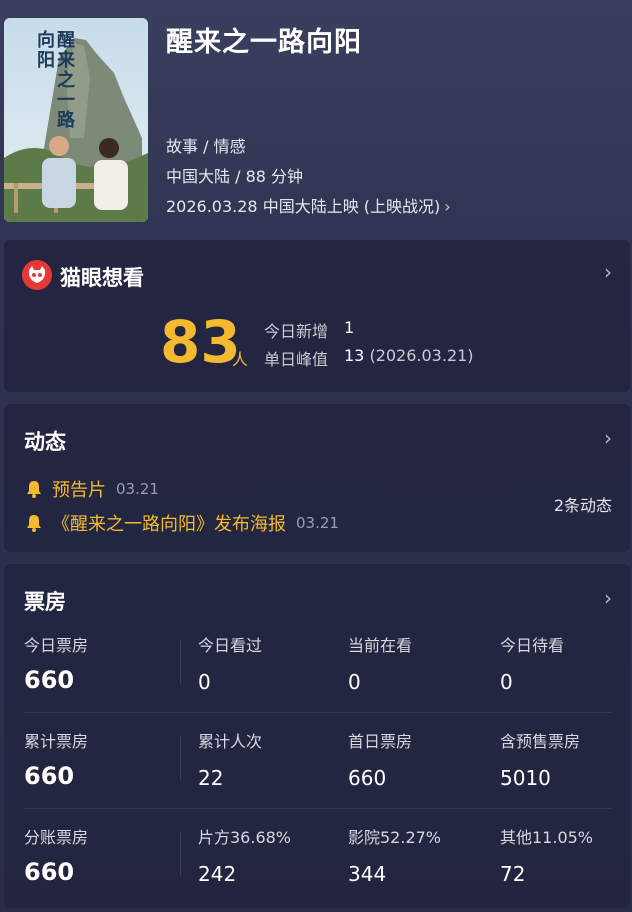  Describe the element at coordinates (296, 359) in the screenshot. I see `peak-label: 单日峰值` at that location.